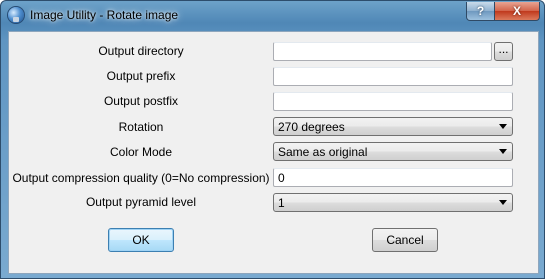  What do you see at coordinates (393, 76) in the screenshot?
I see `output-prefix-input` at bounding box center [393, 76].